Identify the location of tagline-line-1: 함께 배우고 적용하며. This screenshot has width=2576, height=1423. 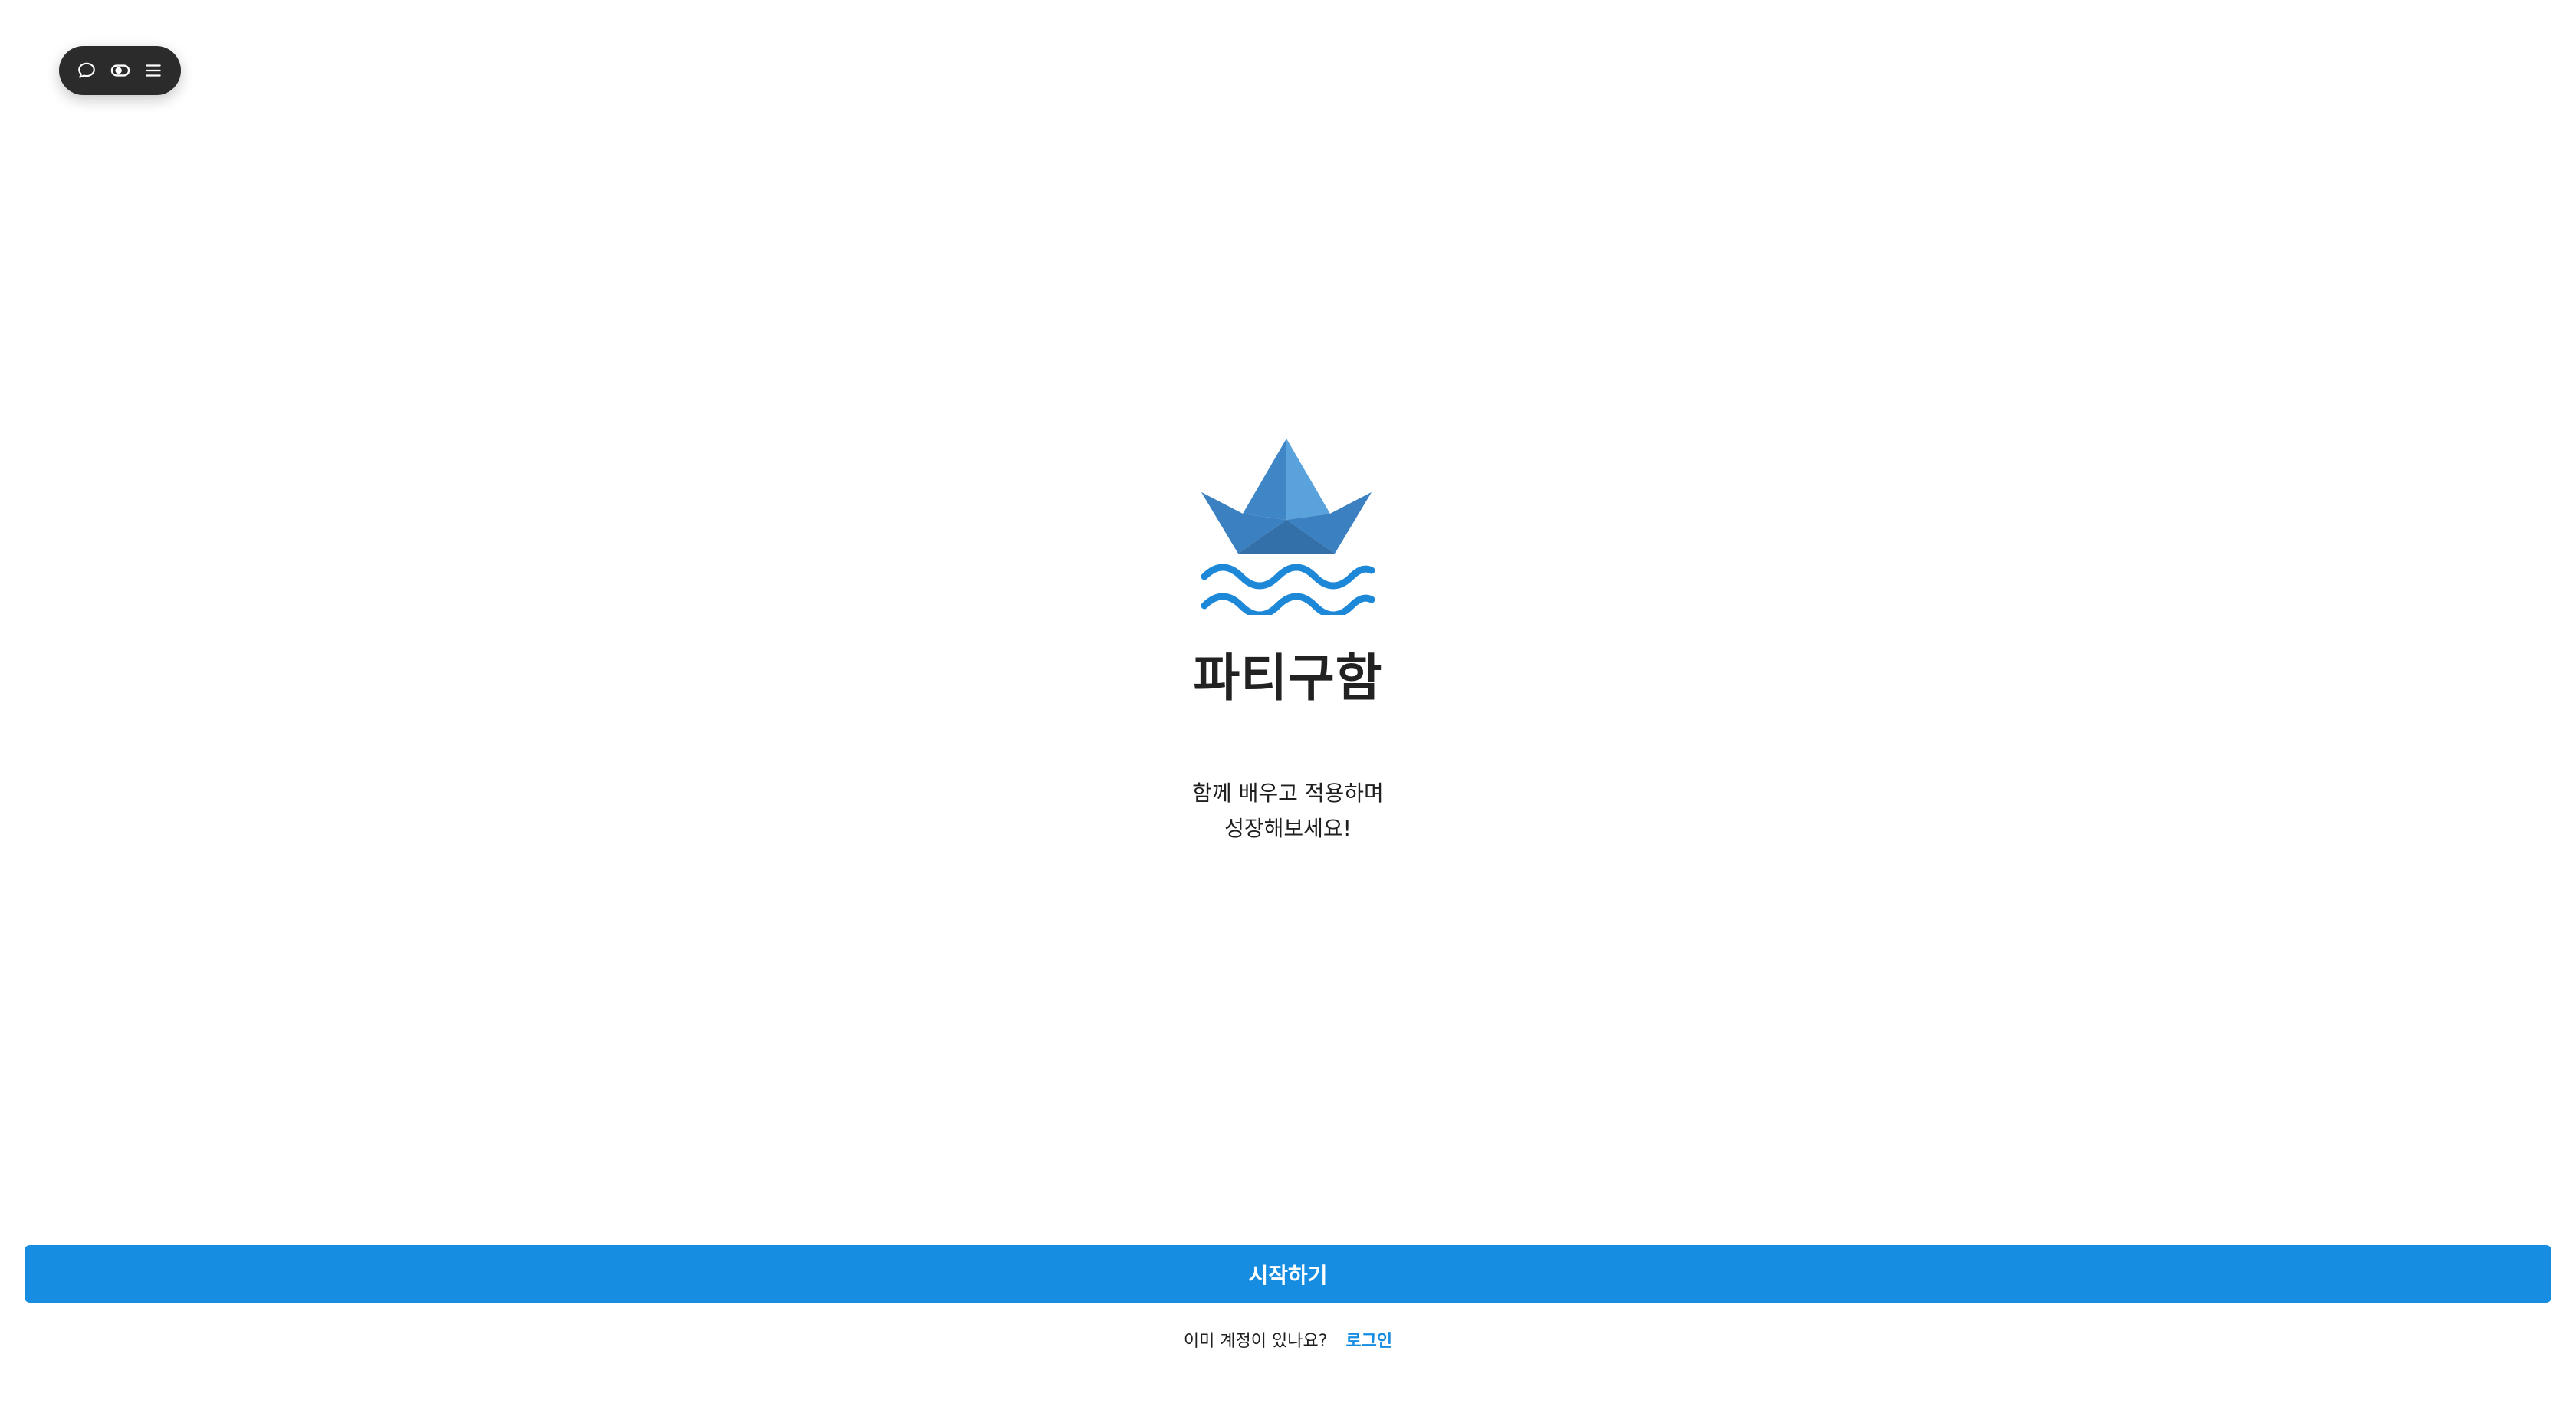
(1288, 793).